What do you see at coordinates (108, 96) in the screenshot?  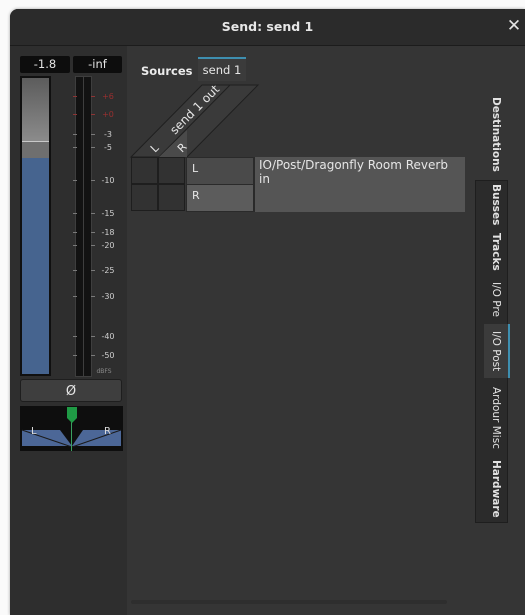 I see `meter-scale-label: +6` at bounding box center [108, 96].